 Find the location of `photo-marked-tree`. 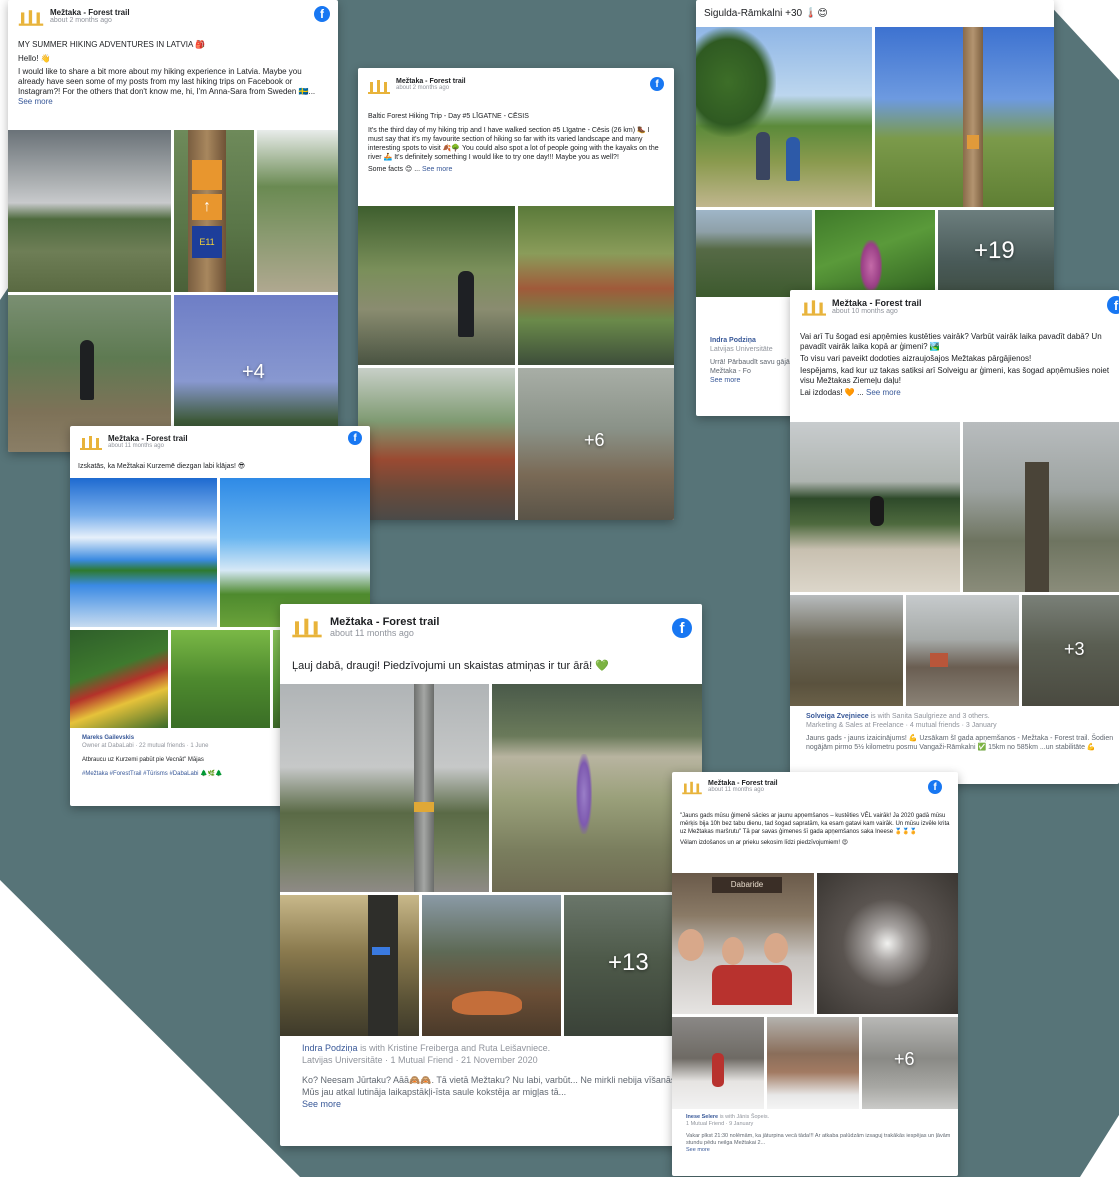

photo-marked-tree is located at coordinates (349, 965).